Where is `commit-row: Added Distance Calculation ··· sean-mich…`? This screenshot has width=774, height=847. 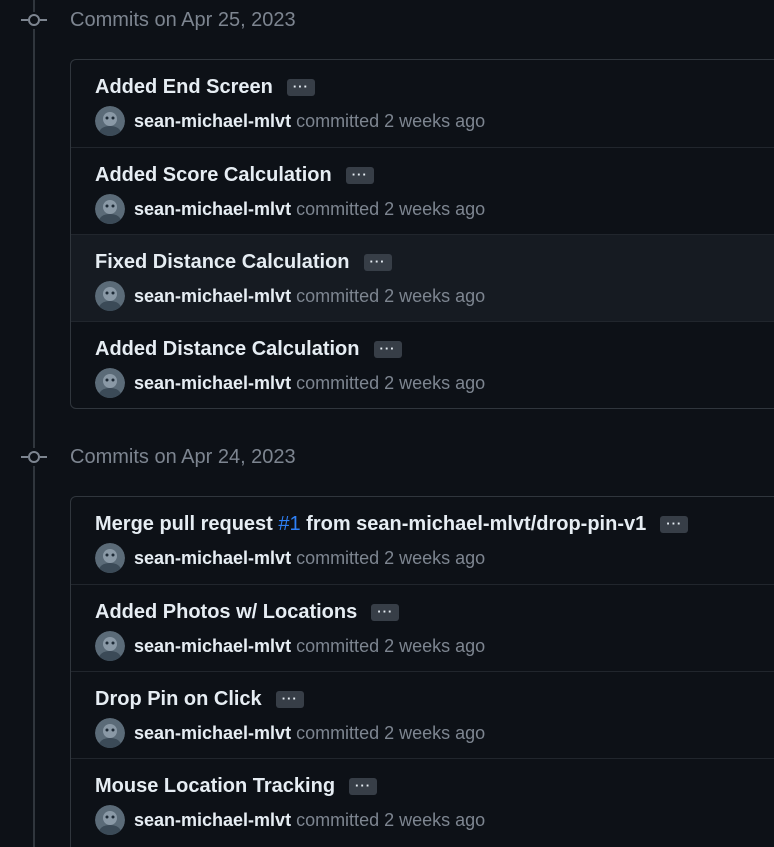 commit-row: Added Distance Calculation ··· sean-mich… is located at coordinates (422, 364).